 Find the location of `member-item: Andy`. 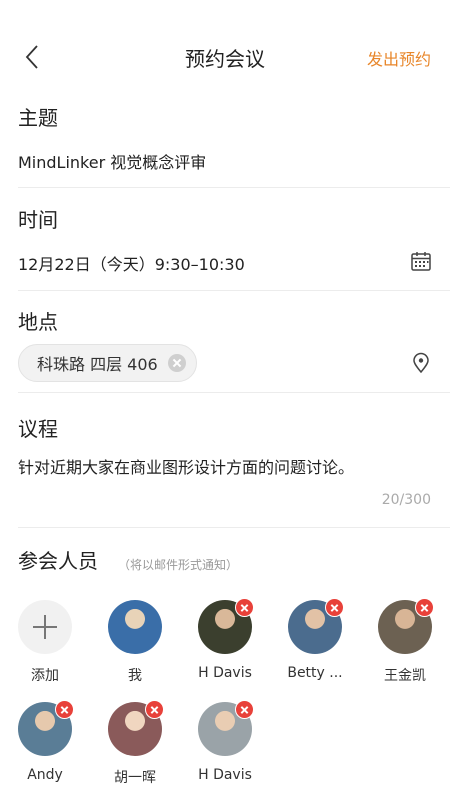

member-item: Andy is located at coordinates (45, 741).